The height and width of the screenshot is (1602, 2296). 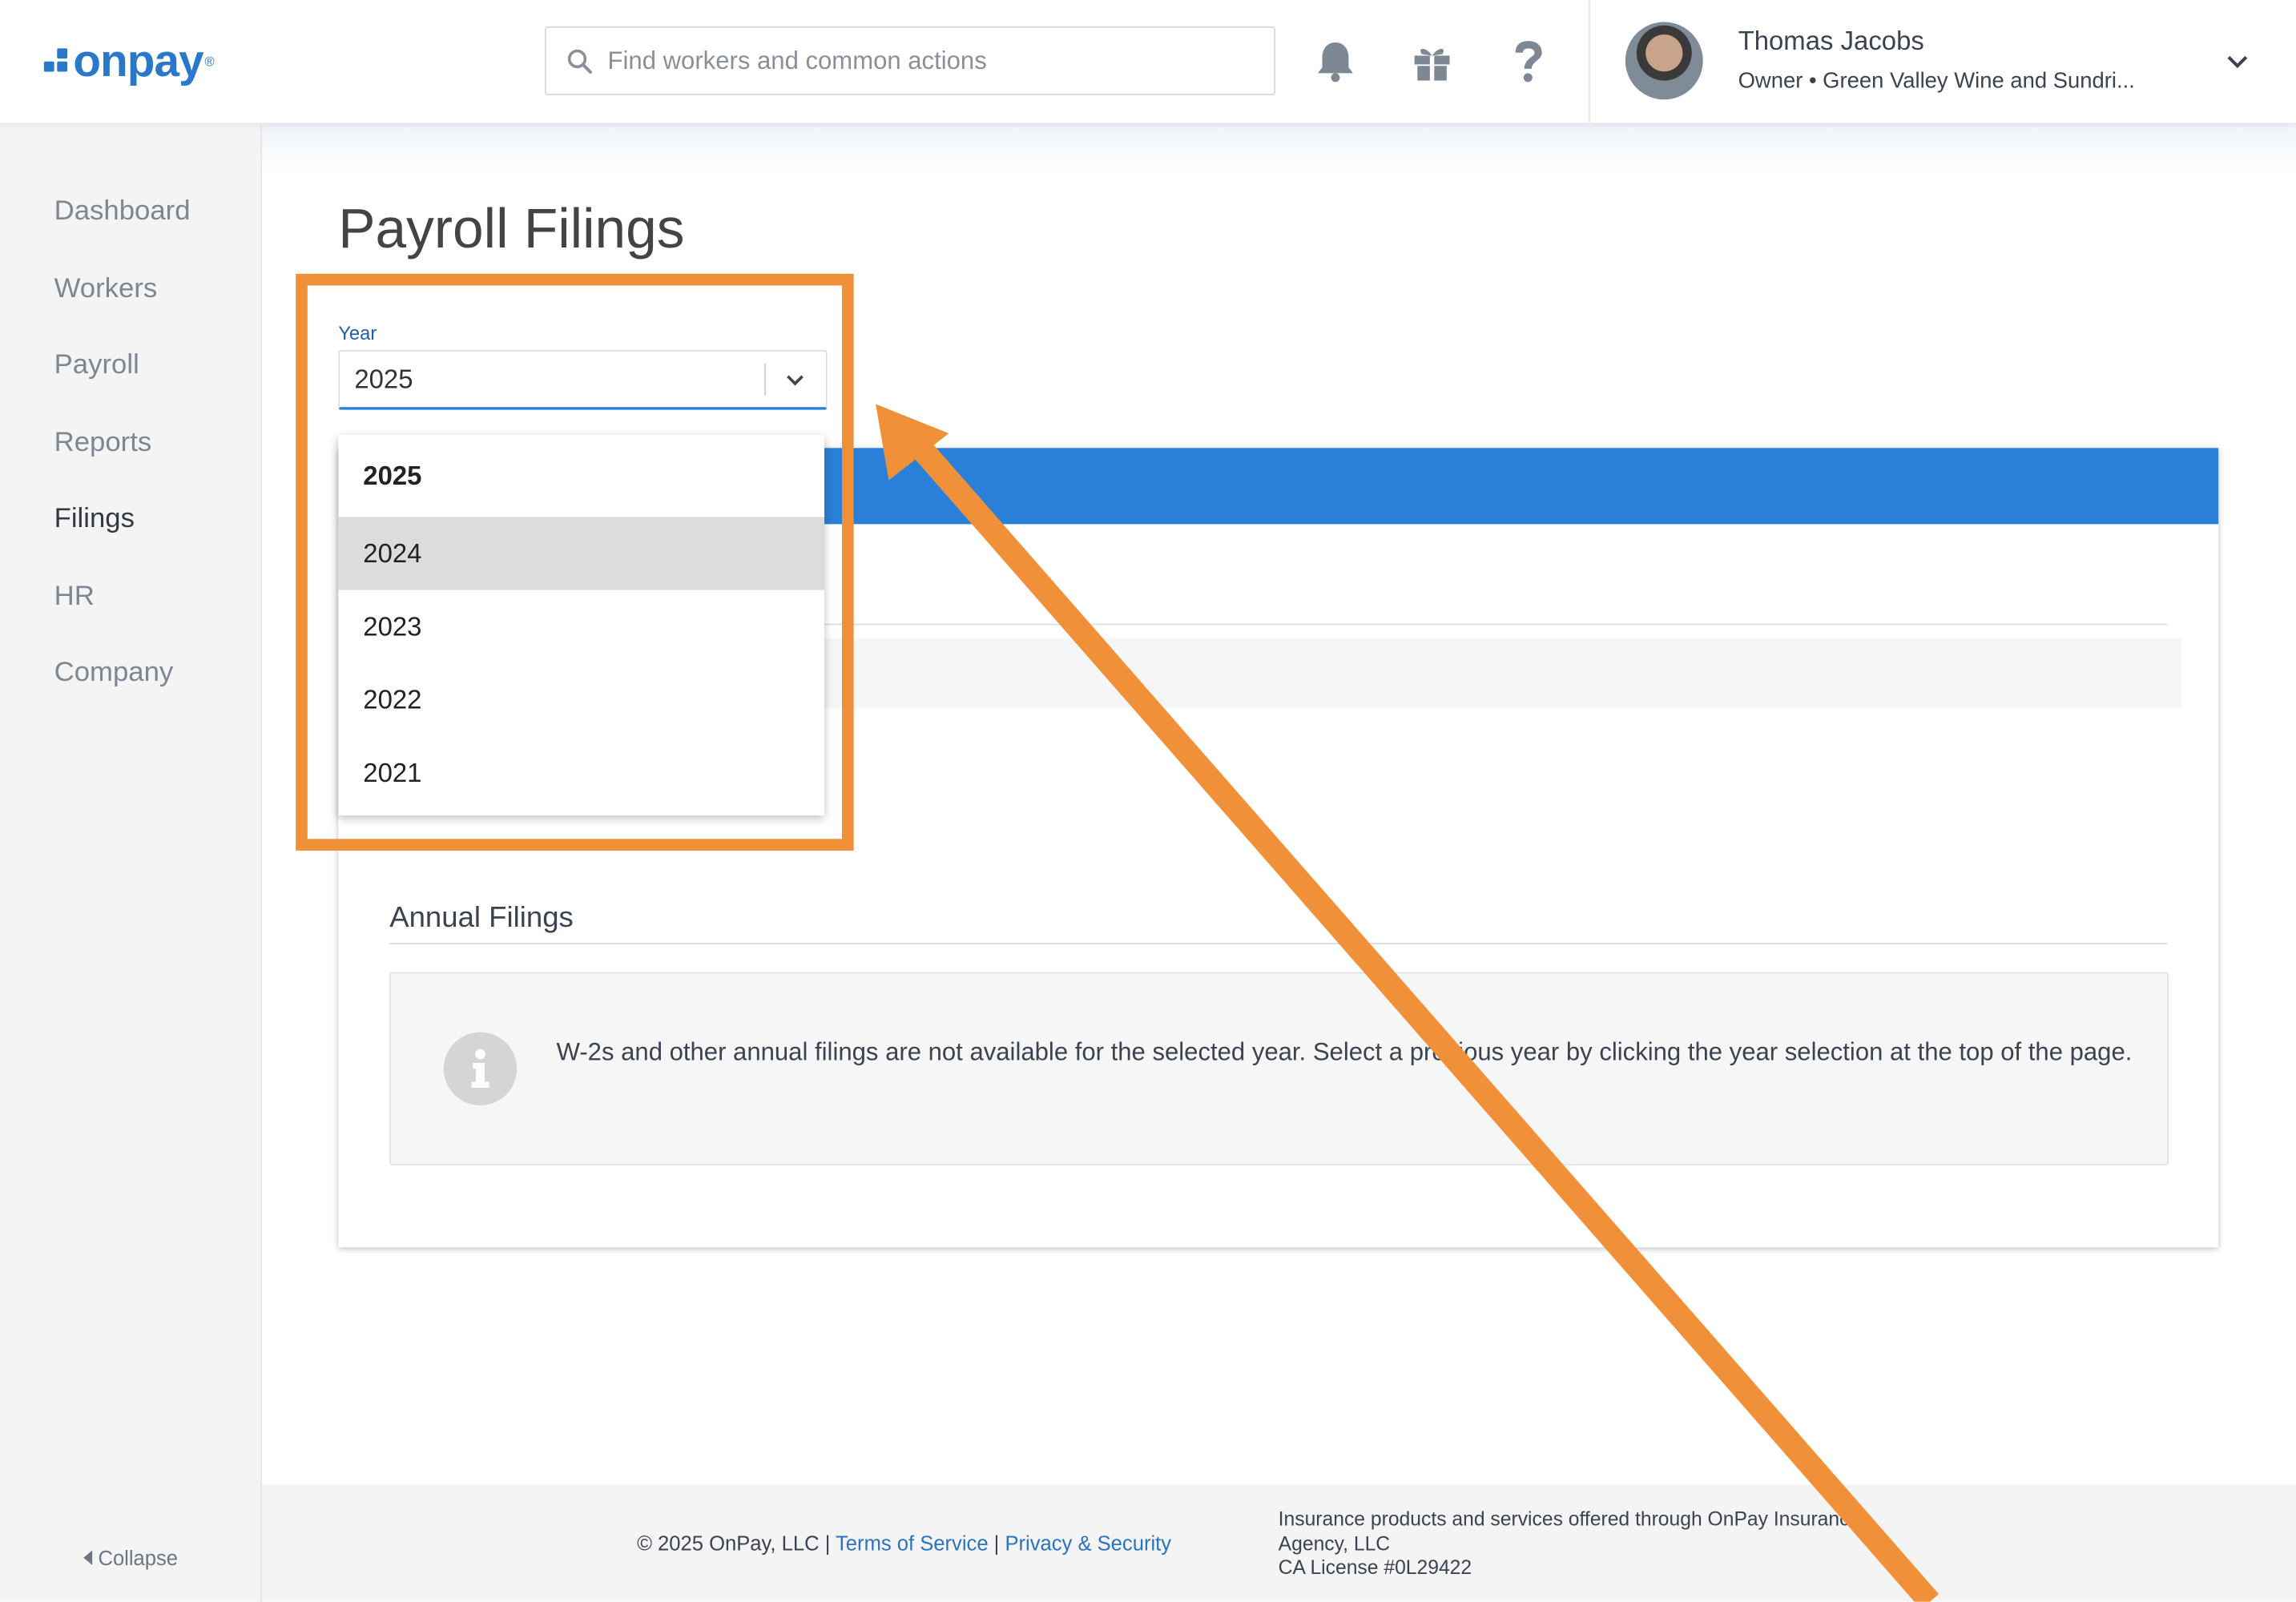 What do you see at coordinates (383, 378) in the screenshot?
I see `year-select-value: 2025` at bounding box center [383, 378].